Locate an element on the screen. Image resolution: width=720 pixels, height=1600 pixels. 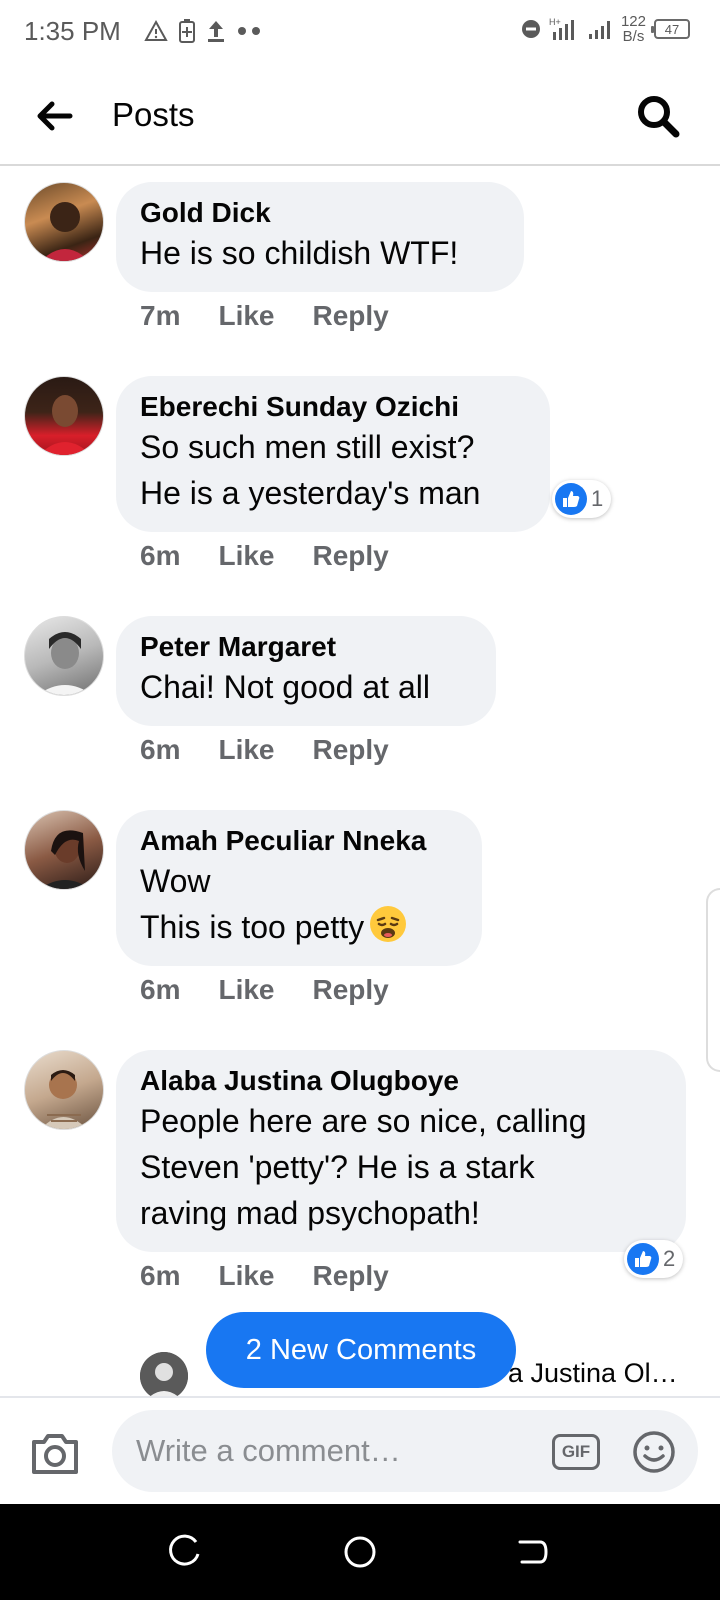
network-speed-value: 122 is located at coordinates (633, 21).